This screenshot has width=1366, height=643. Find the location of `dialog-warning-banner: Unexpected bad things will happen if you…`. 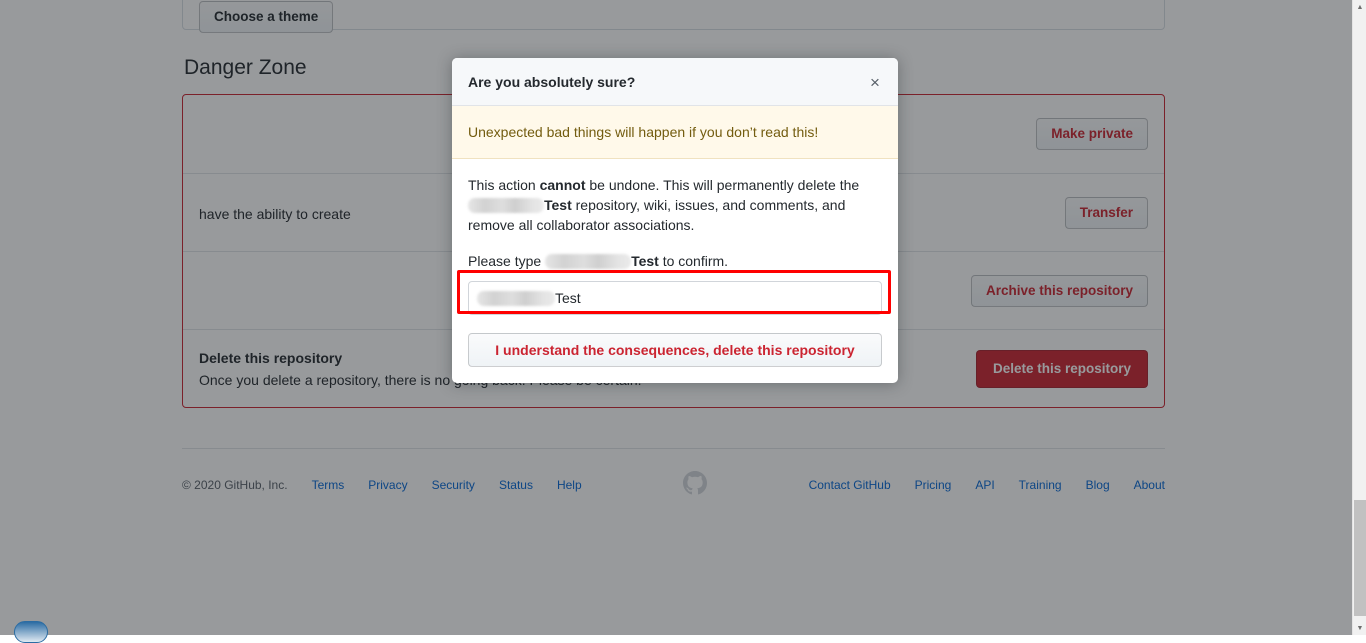

dialog-warning-banner: Unexpected bad things will happen if you… is located at coordinates (675, 132).